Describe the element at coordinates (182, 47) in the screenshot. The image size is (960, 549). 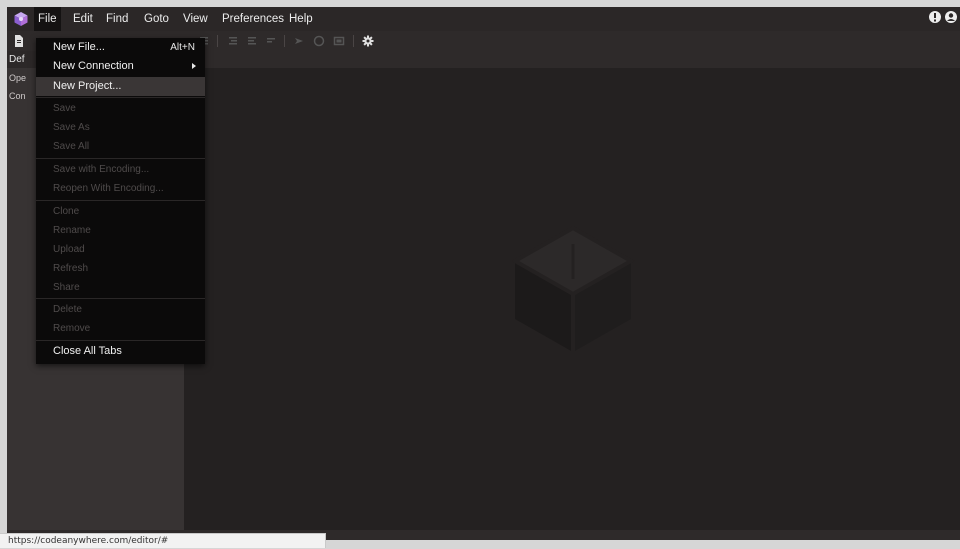
I see `shortcut-label: Alt+N` at that location.